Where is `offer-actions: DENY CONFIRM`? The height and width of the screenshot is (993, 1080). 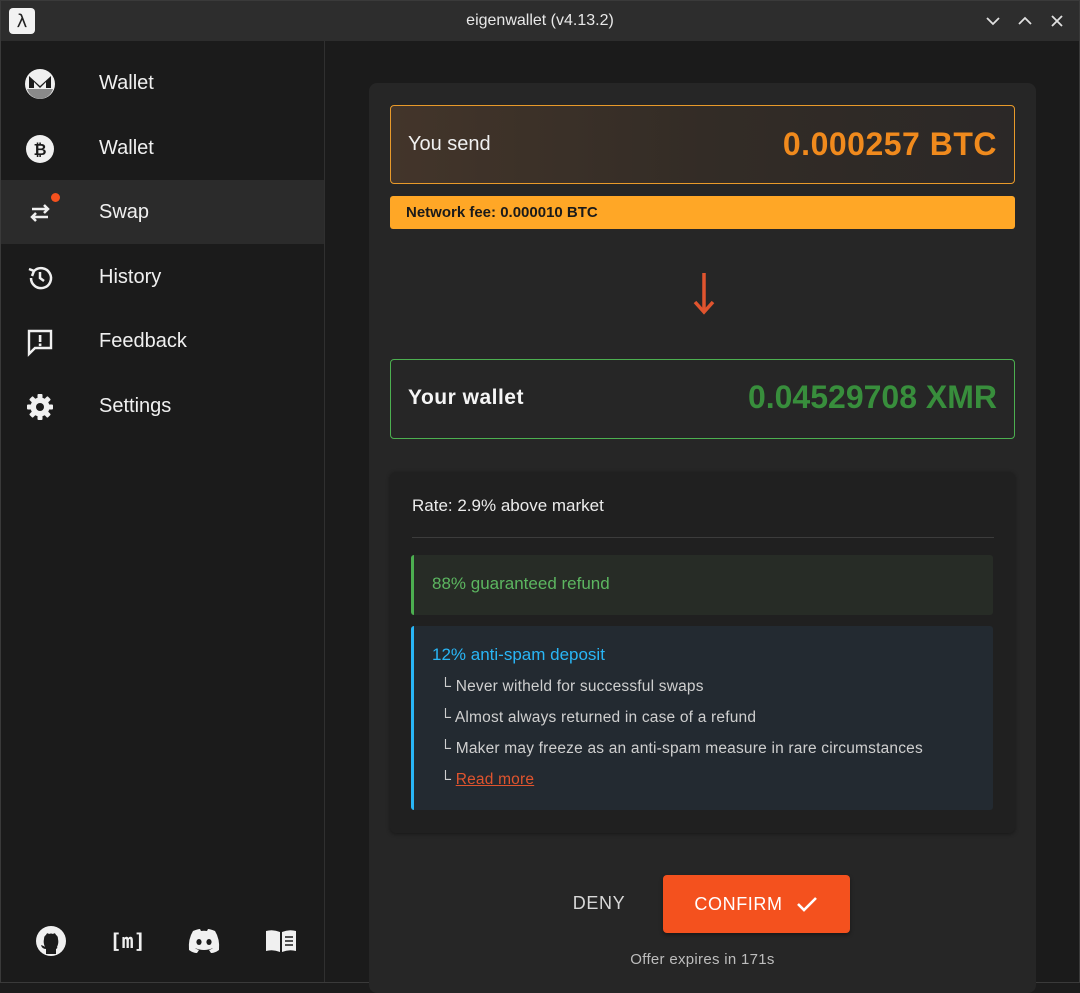
offer-actions: DENY CONFIRM is located at coordinates (702, 905).